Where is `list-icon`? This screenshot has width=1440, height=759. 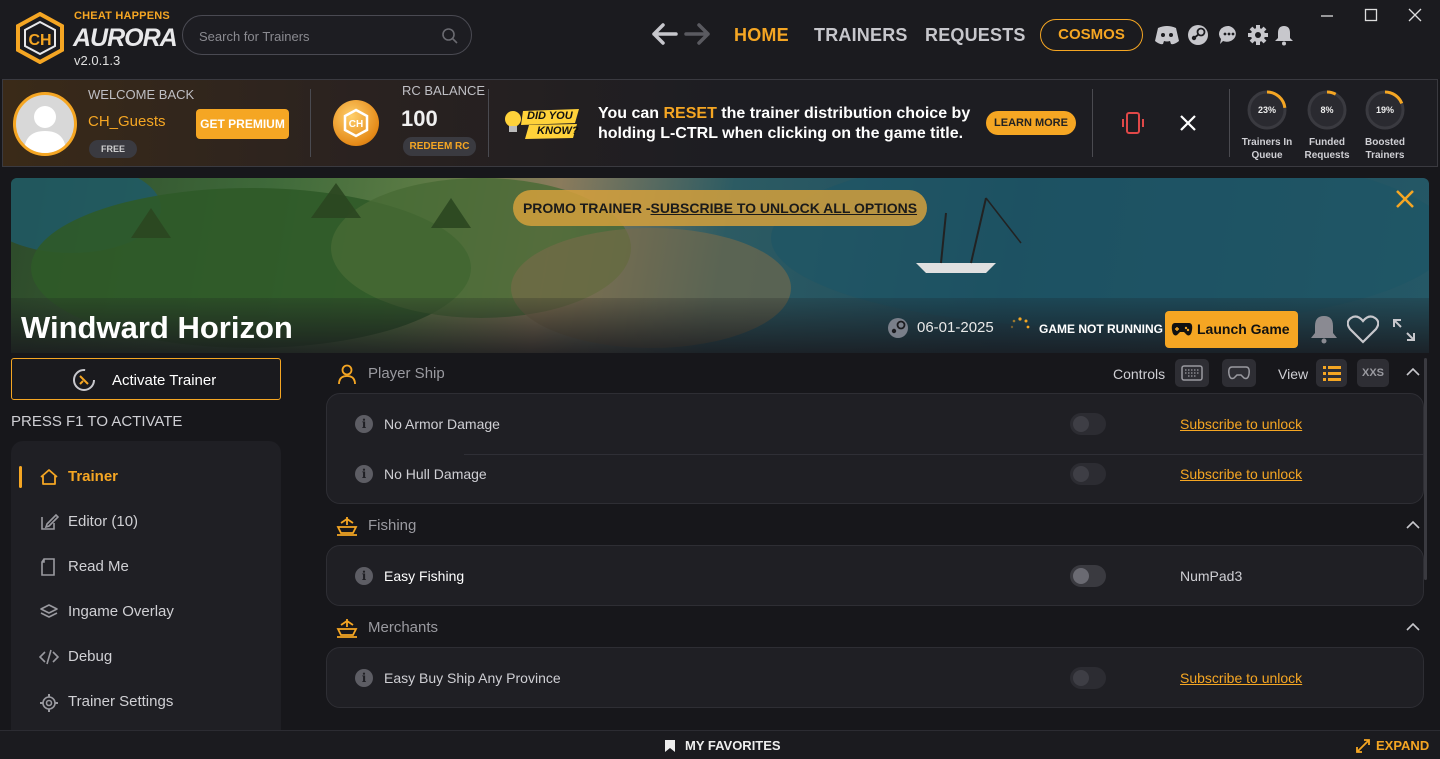 list-icon is located at coordinates (1332, 373).